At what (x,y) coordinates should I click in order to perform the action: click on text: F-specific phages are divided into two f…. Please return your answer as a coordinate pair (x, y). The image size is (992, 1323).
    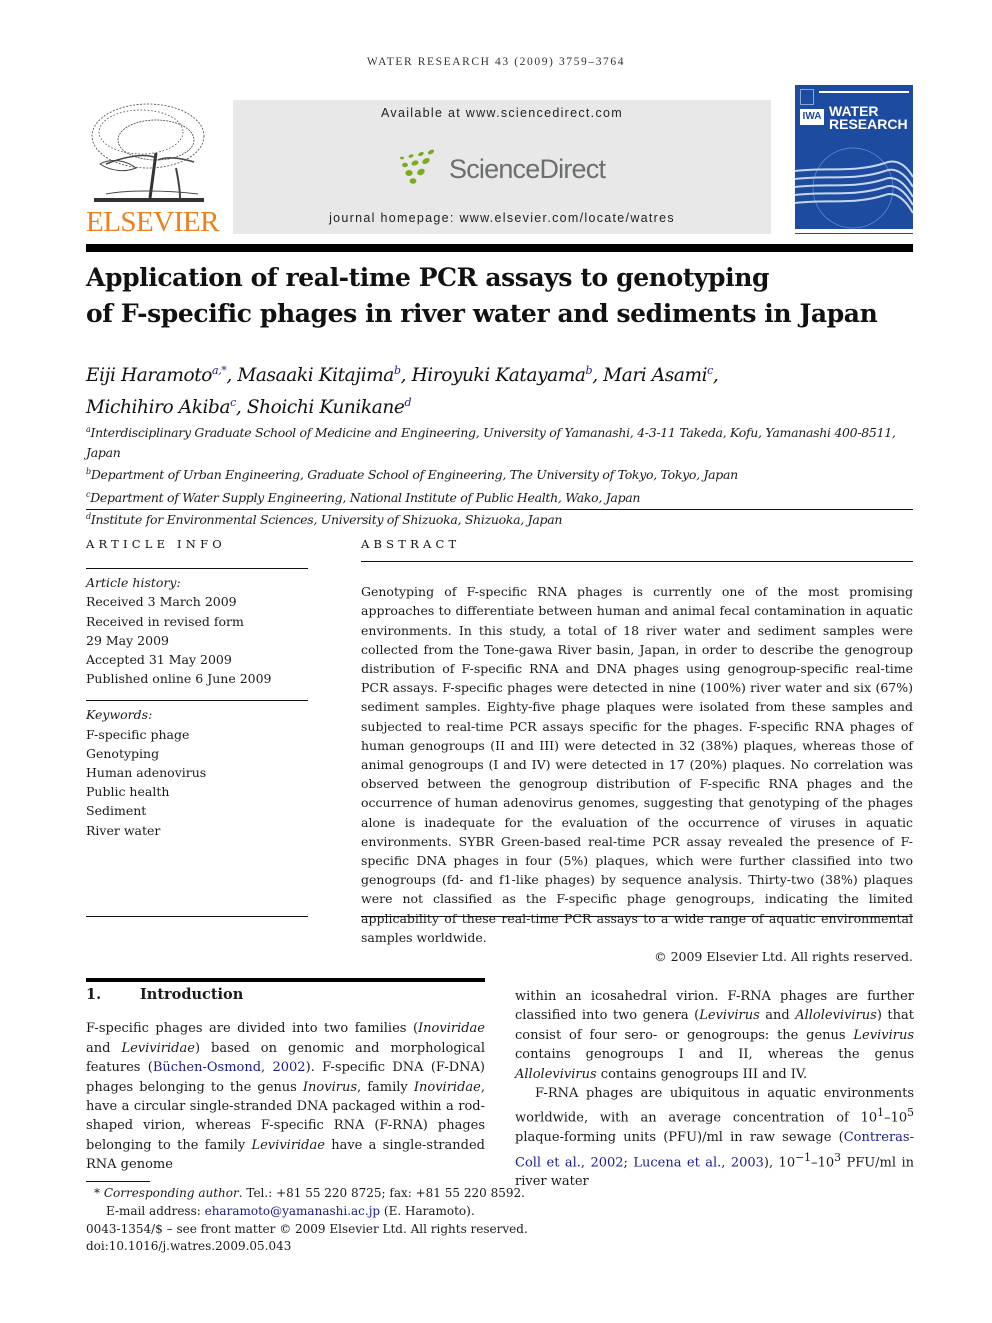
    Looking at the image, I should click on (252, 1029).